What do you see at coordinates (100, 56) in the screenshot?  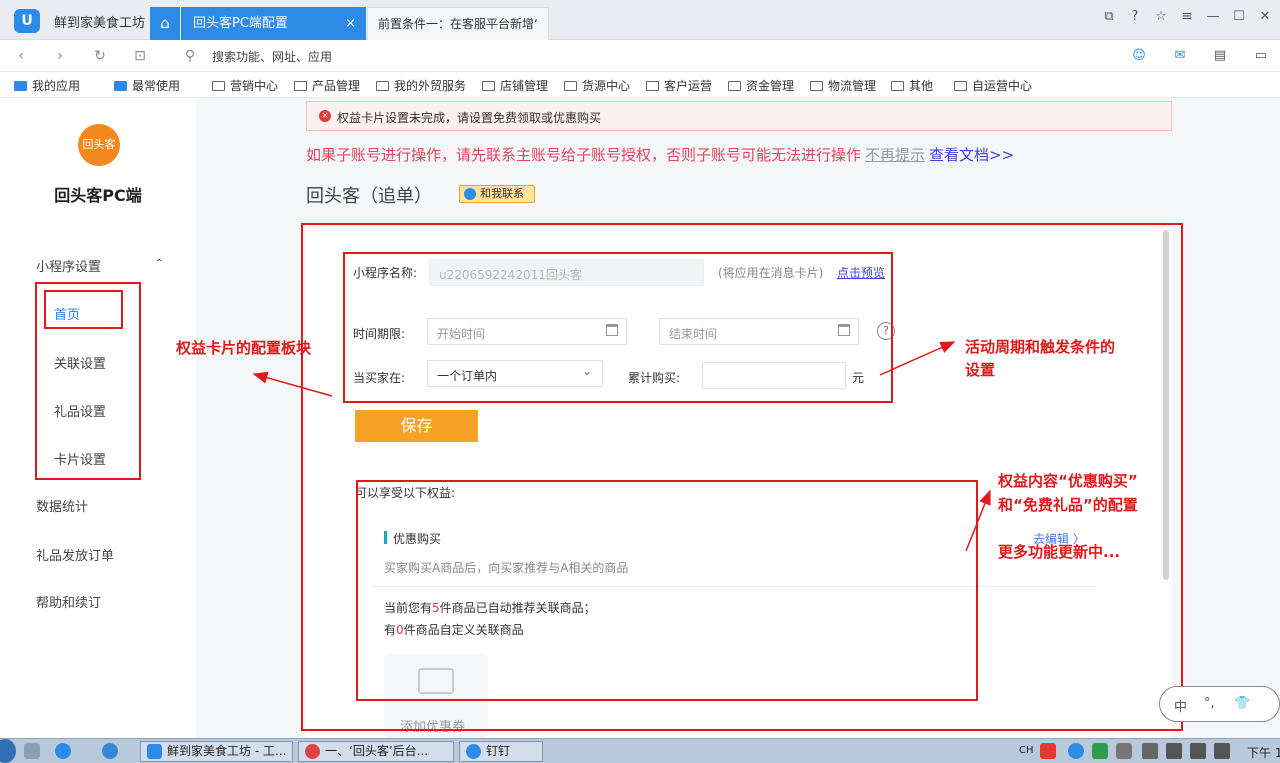 I see `refresh-icon: ↻` at bounding box center [100, 56].